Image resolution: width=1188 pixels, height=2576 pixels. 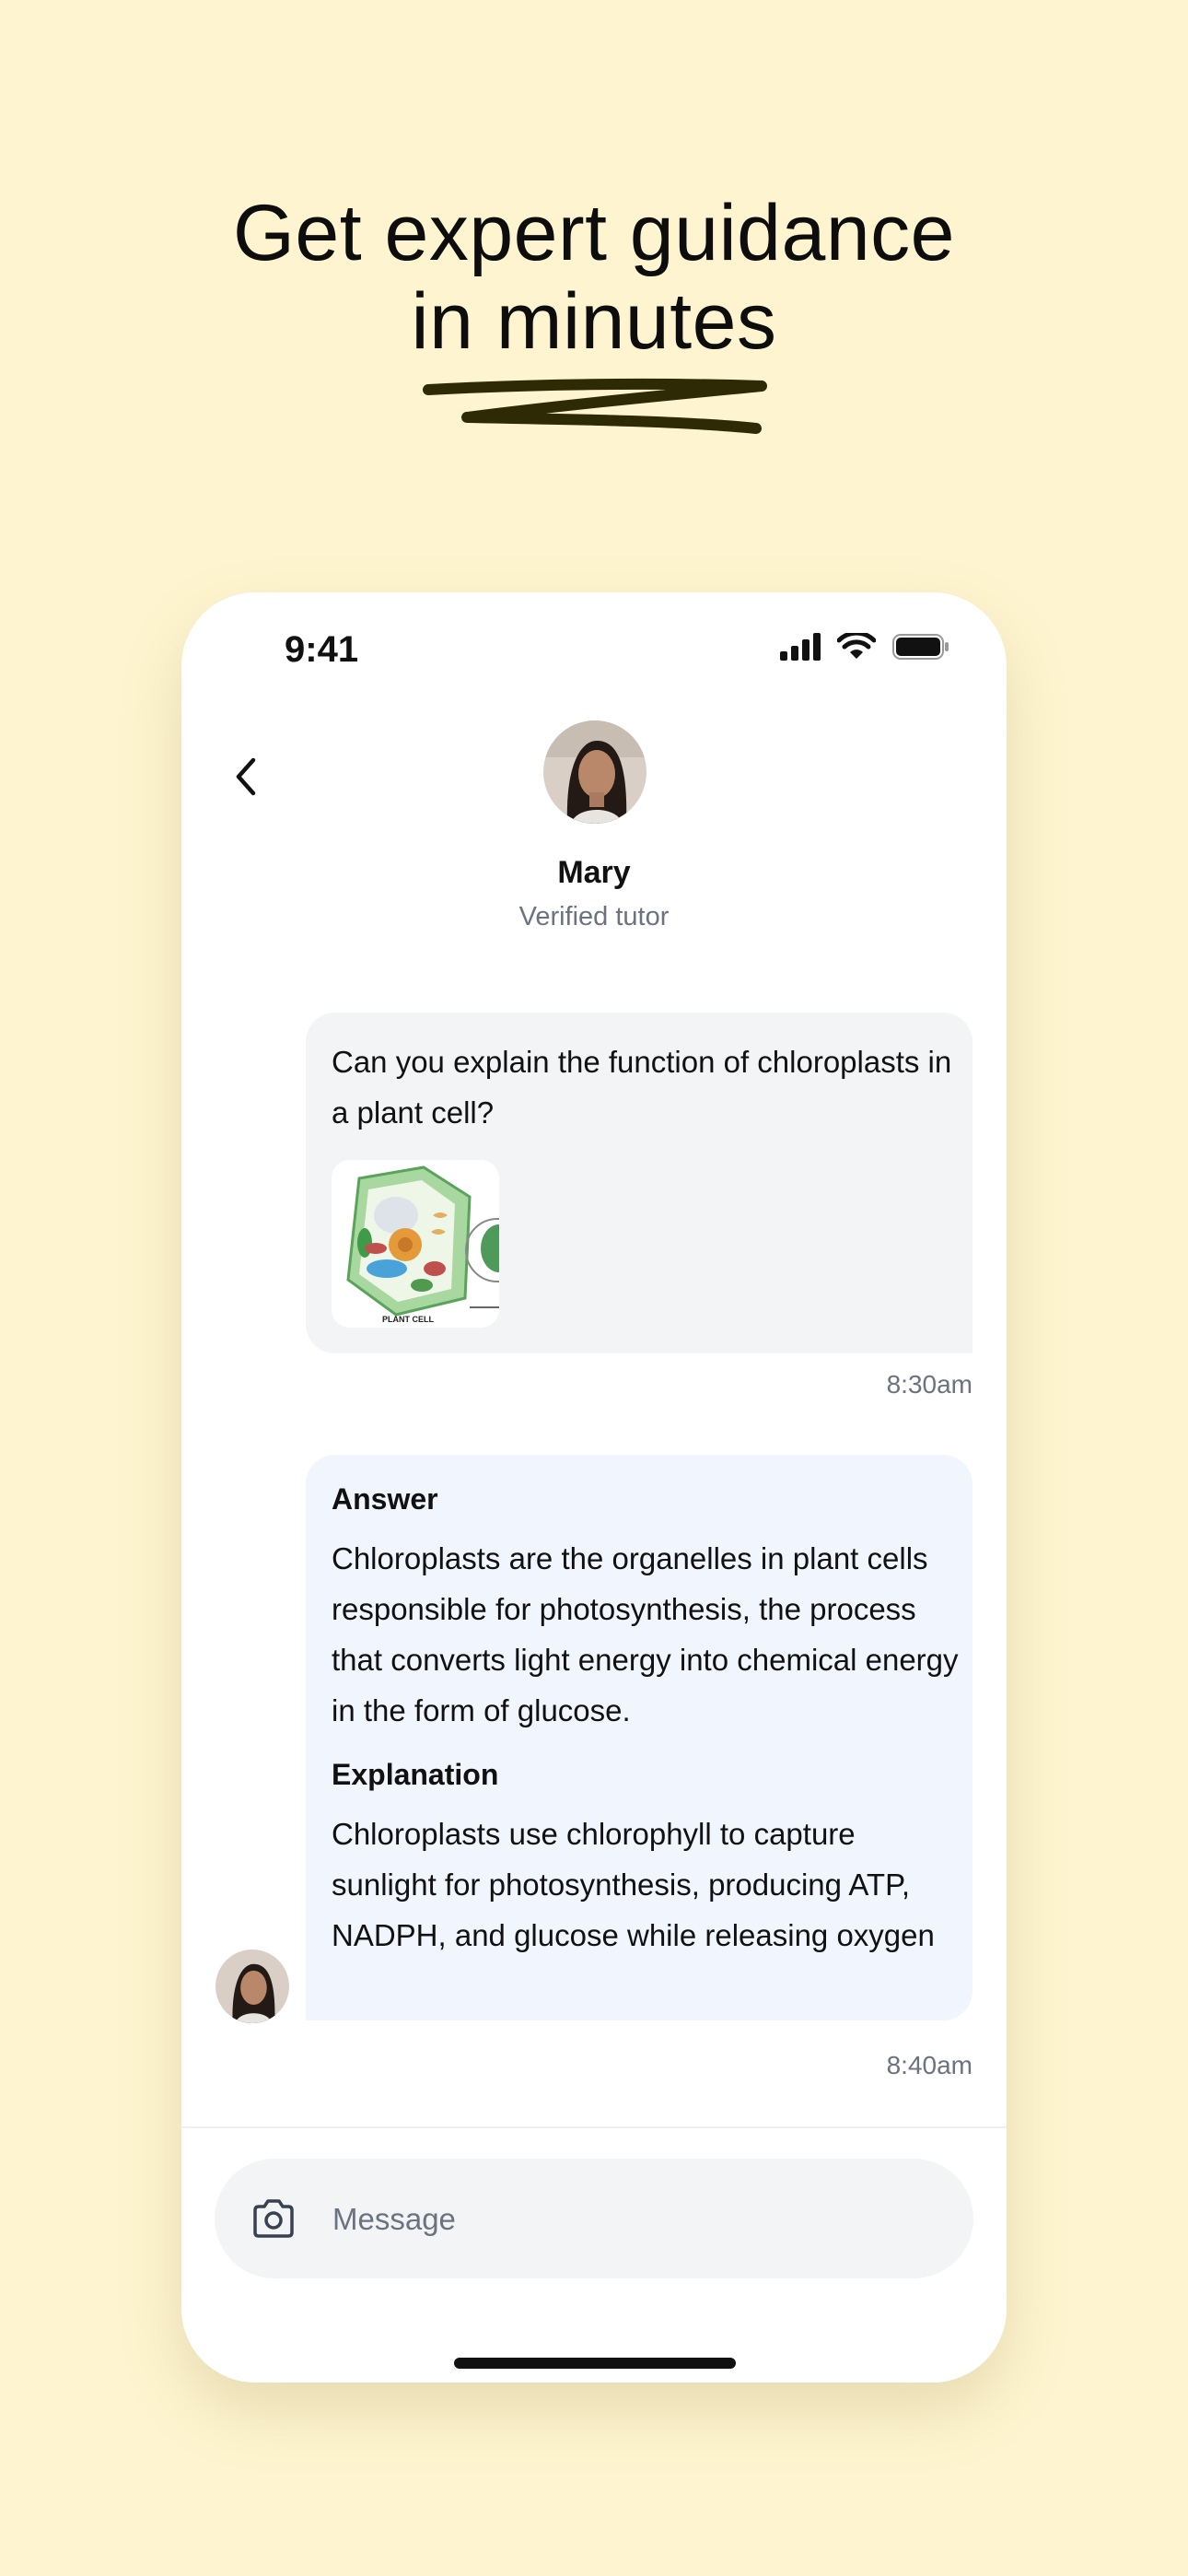 I want to click on status-icons, so click(x=864, y=647).